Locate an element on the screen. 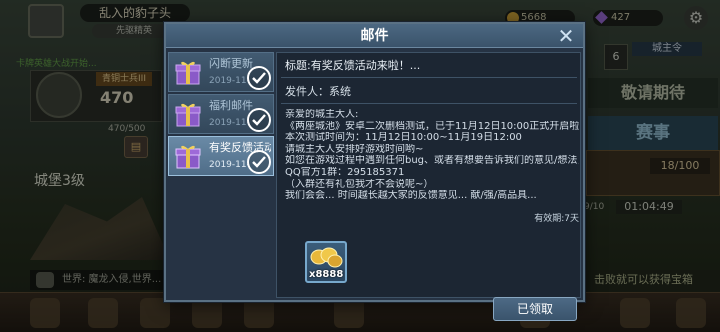 The width and height of the screenshot is (720, 332). validity-label: 有效期:7天 is located at coordinates (556, 219).